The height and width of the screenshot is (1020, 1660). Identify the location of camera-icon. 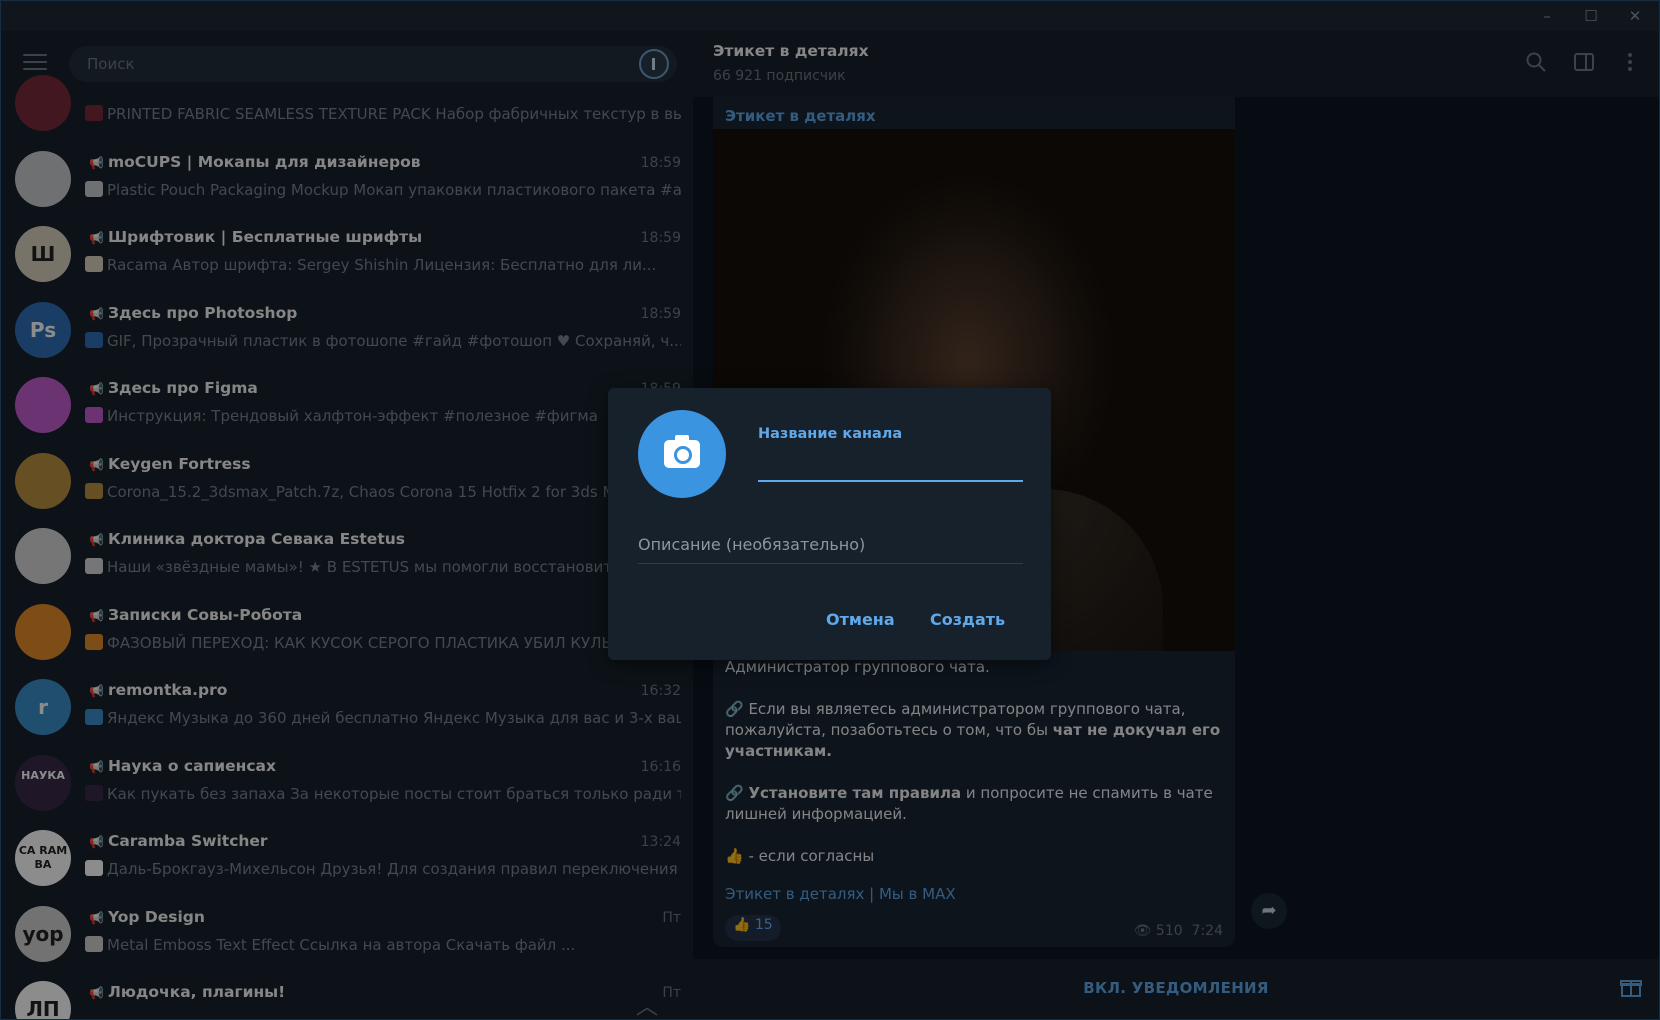
(682, 451).